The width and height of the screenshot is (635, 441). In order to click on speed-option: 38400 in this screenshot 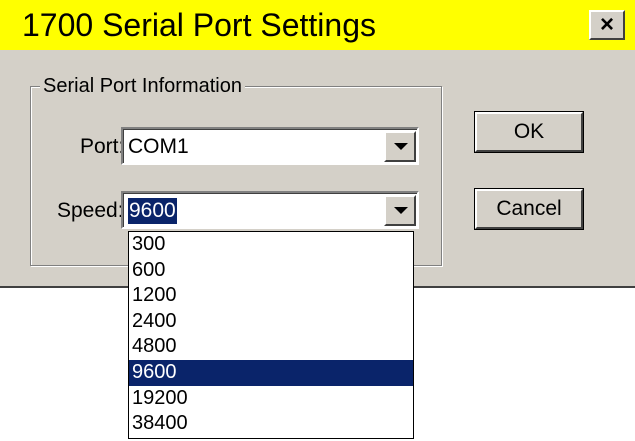, I will do `click(271, 424)`.